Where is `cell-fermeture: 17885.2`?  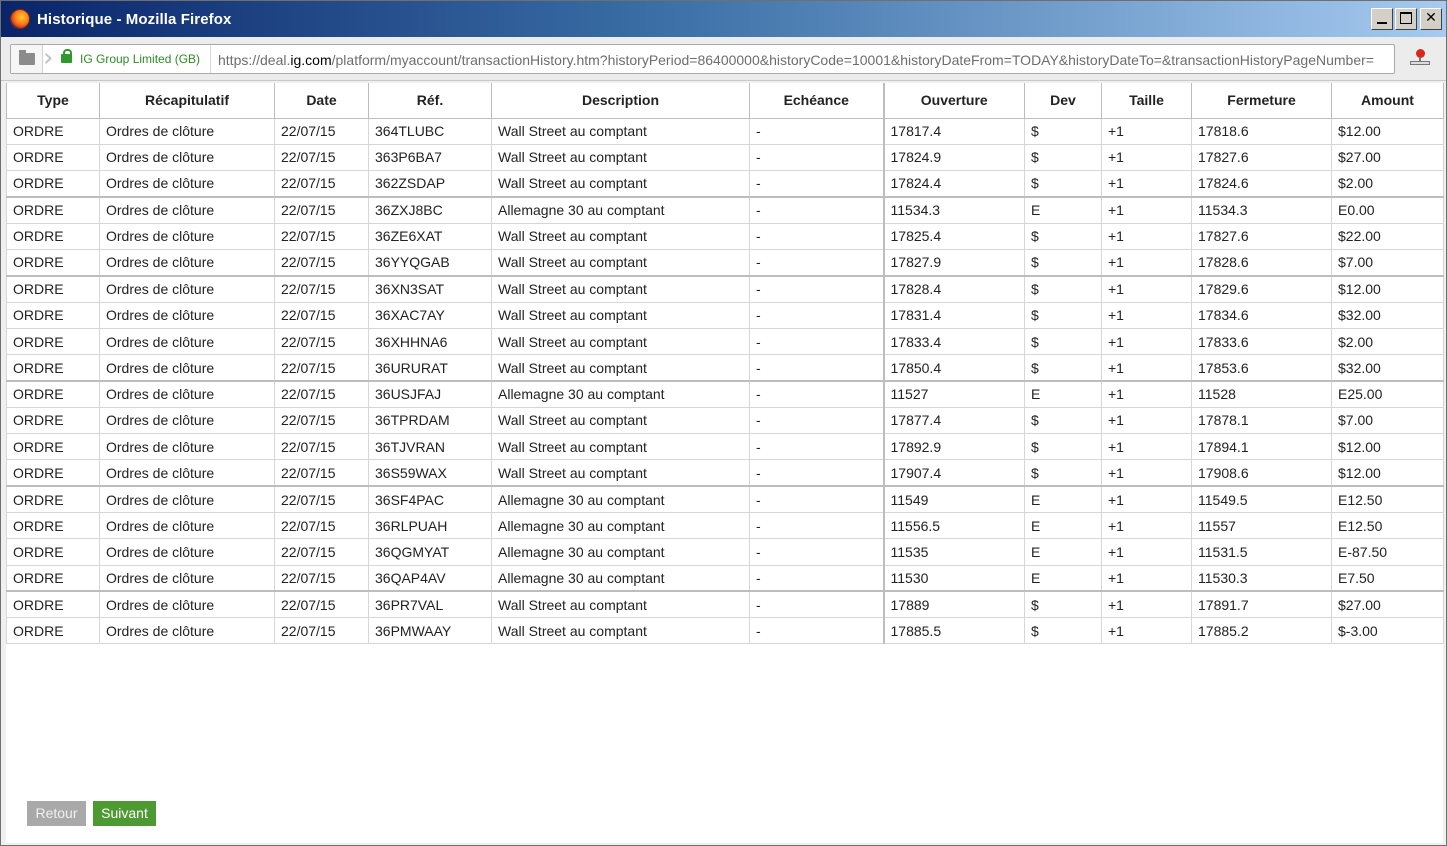 cell-fermeture: 17885.2 is located at coordinates (1261, 631).